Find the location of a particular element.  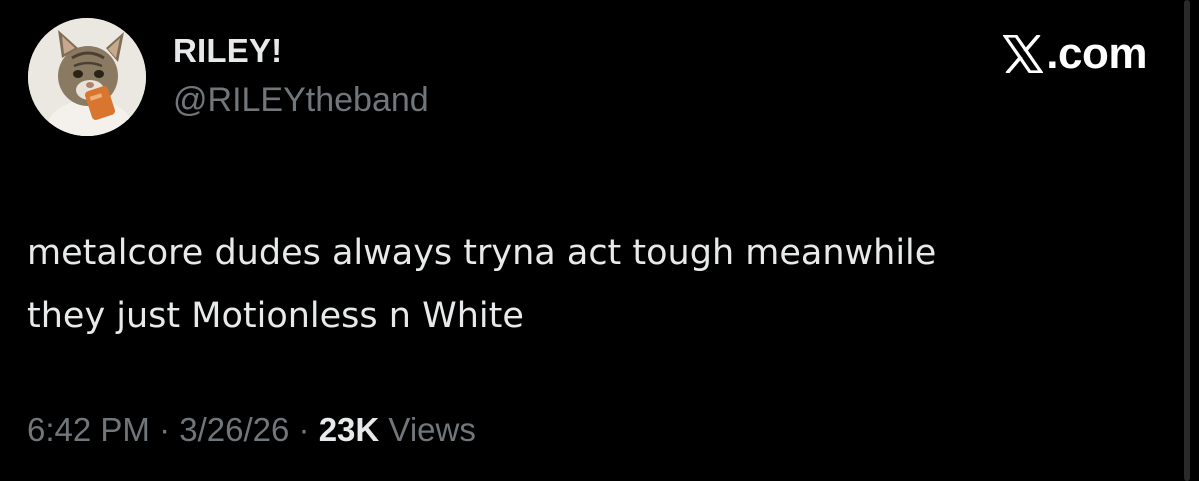

tweet-date: 3/26/26 is located at coordinates (234, 429).